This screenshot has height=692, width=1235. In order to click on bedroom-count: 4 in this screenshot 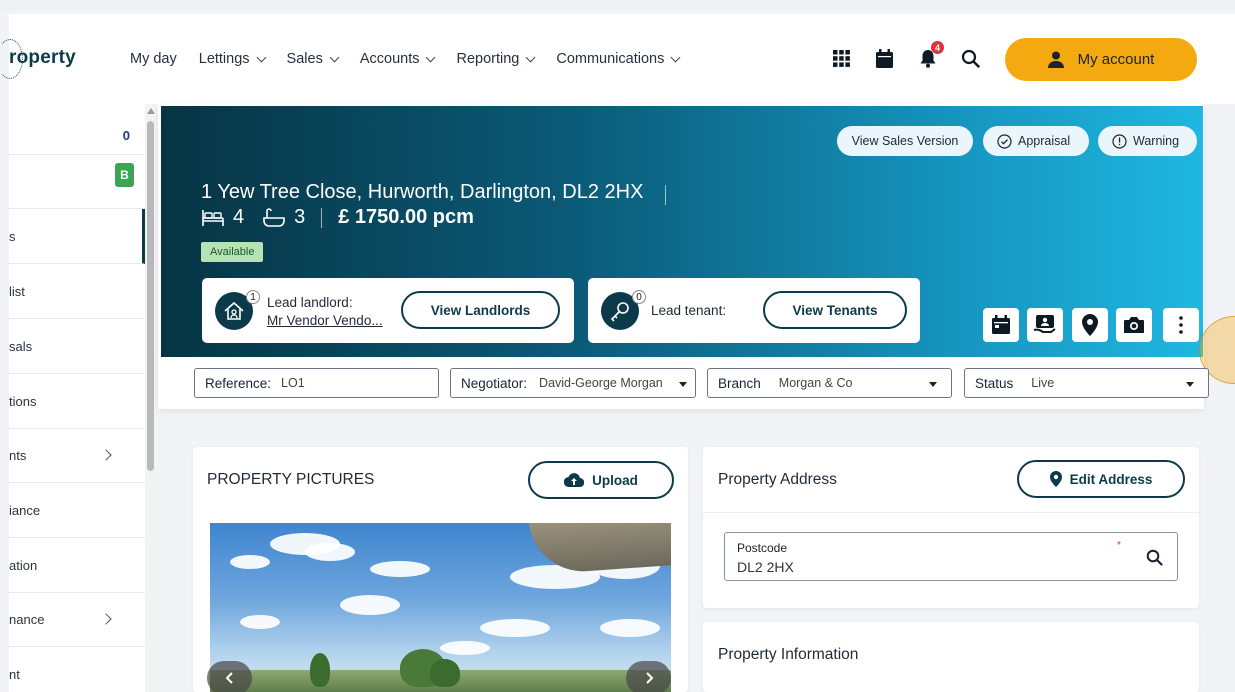, I will do `click(239, 217)`.